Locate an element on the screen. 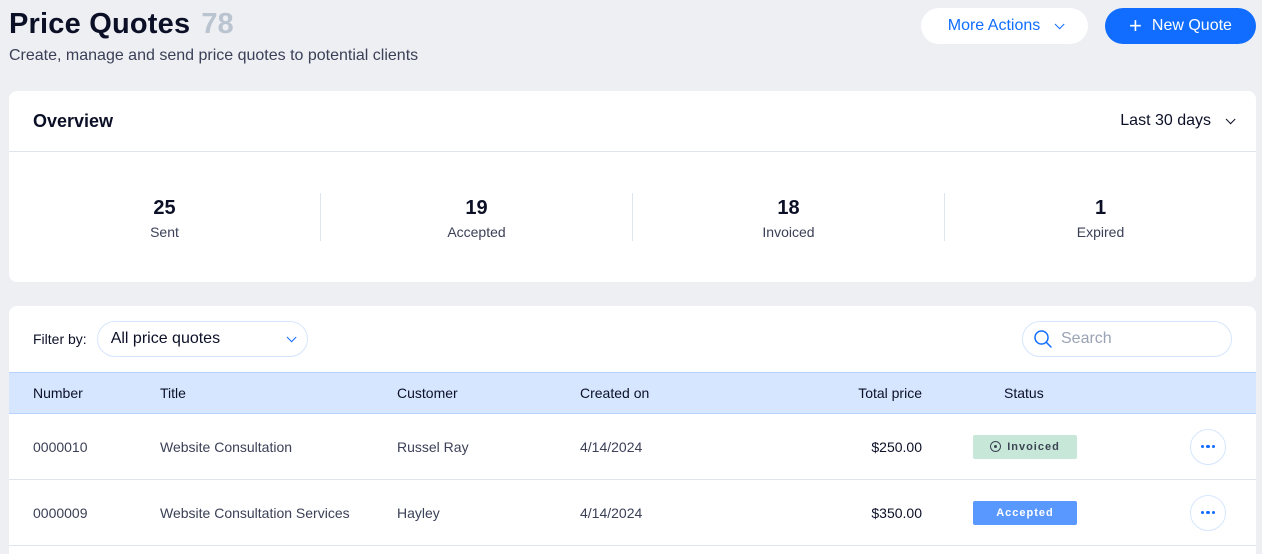 This screenshot has height=554, width=1262. overview-title: Overview is located at coordinates (73, 120).